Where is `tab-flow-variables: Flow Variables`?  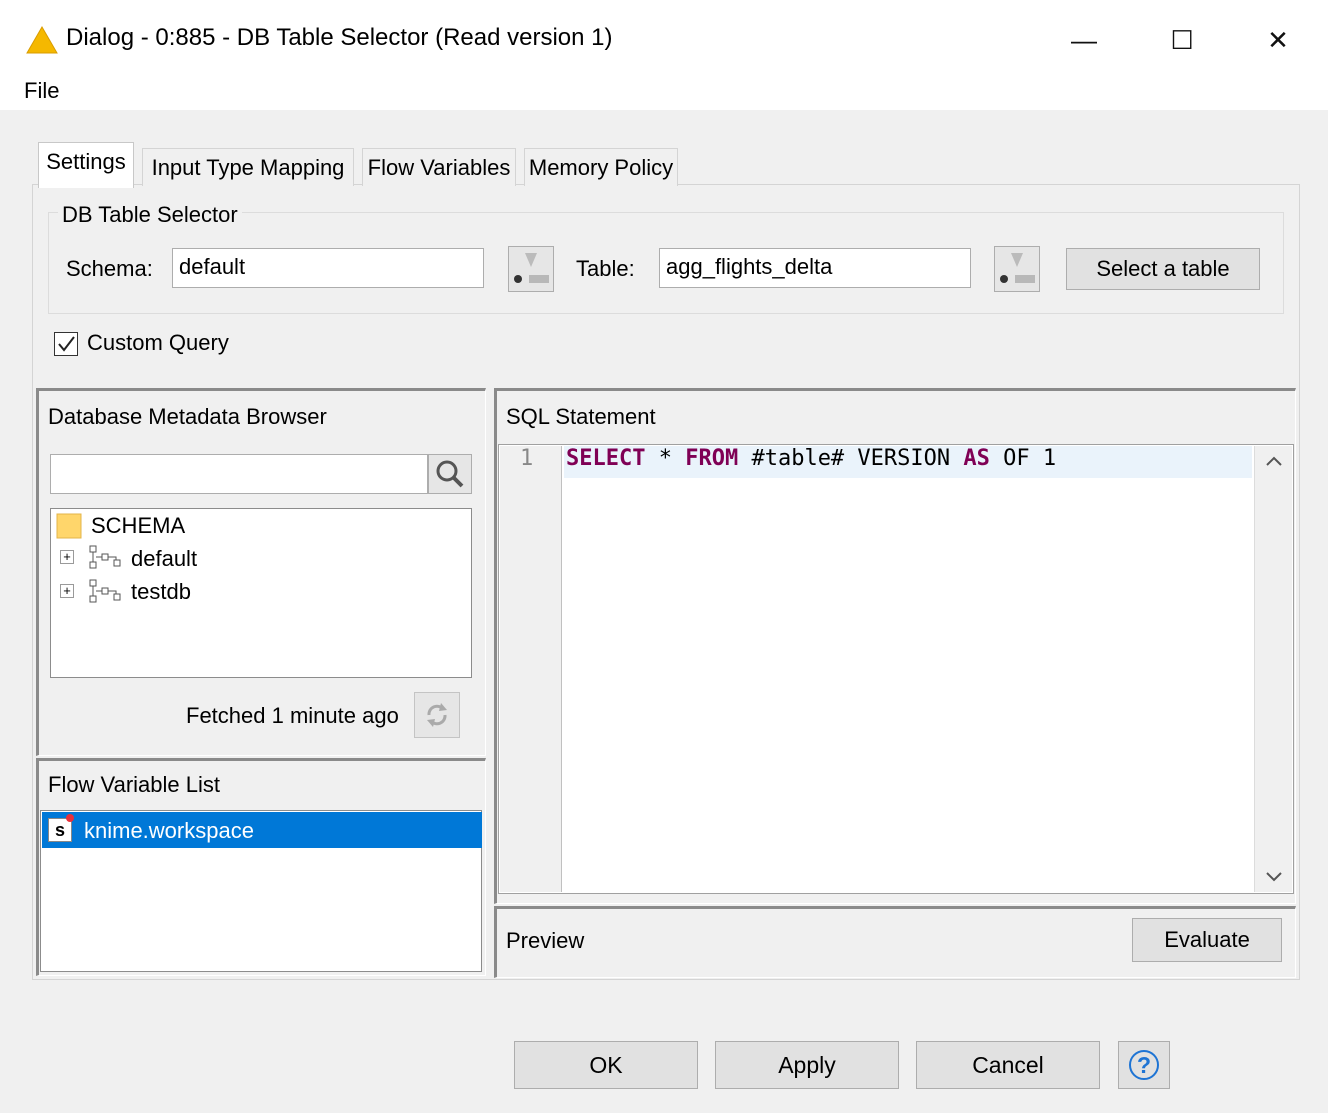
tab-flow-variables: Flow Variables is located at coordinates (439, 167).